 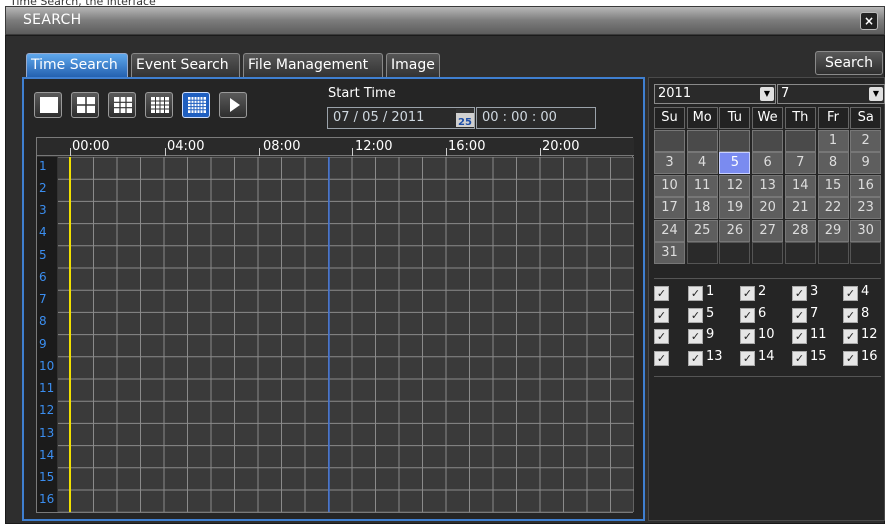 What do you see at coordinates (768, 230) in the screenshot?
I see `calendar-day: 27` at bounding box center [768, 230].